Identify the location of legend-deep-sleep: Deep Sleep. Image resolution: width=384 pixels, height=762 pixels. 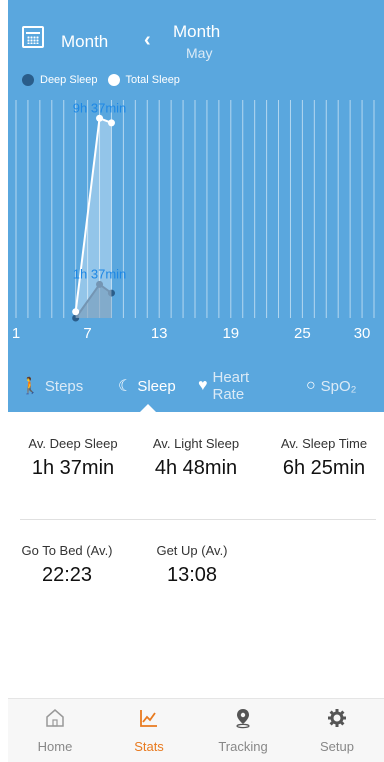
(60, 80).